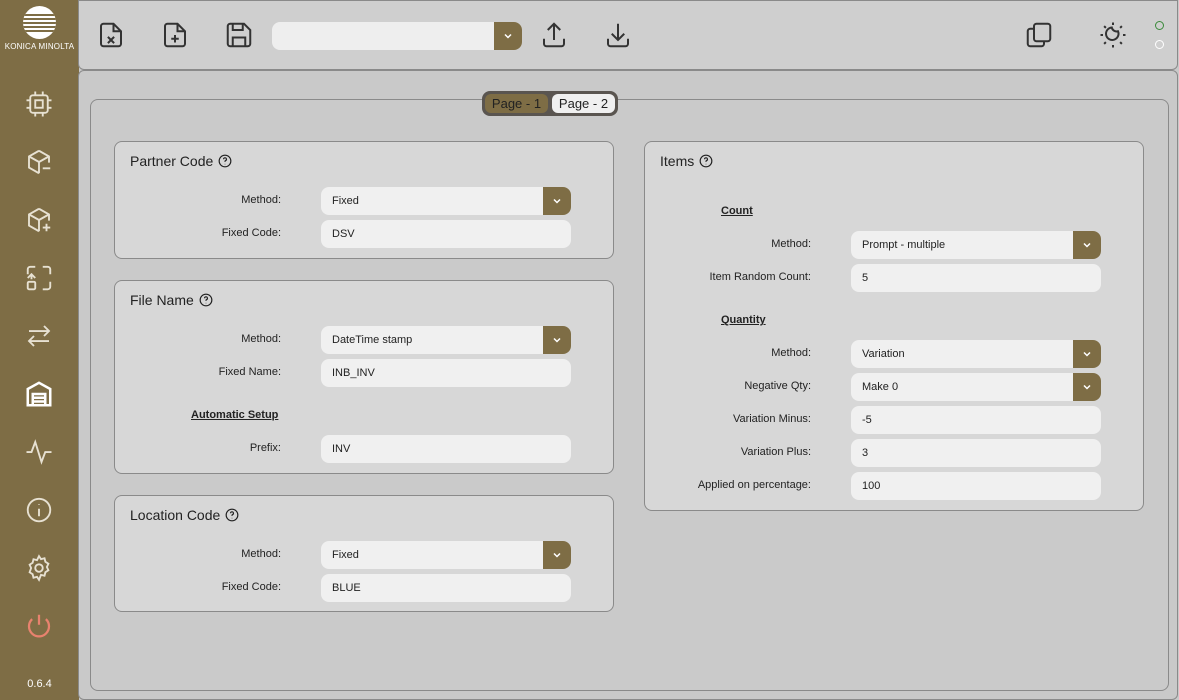 The width and height of the screenshot is (1179, 700). I want to click on applied-percentage-value: 100, so click(871, 486).